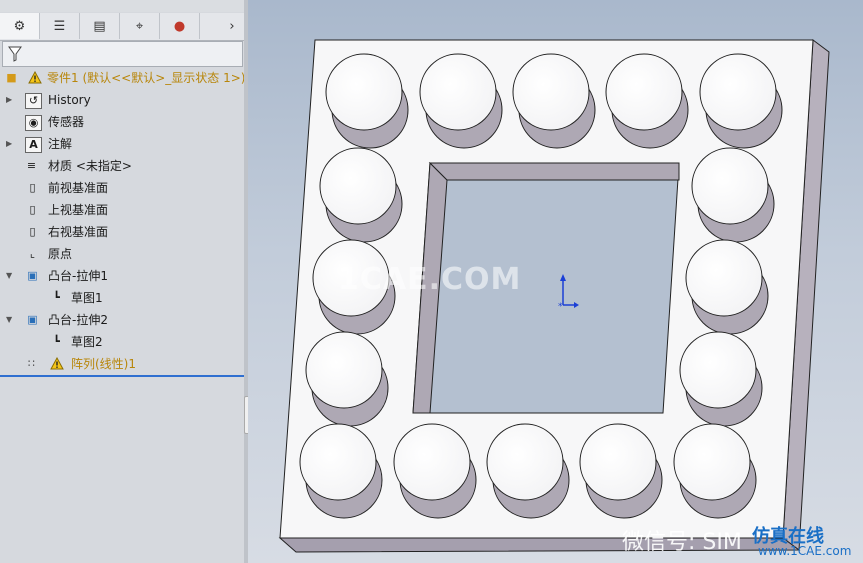 The image size is (863, 563). Describe the element at coordinates (31, 363) in the screenshot. I see `pattern-icon: ∷` at that location.